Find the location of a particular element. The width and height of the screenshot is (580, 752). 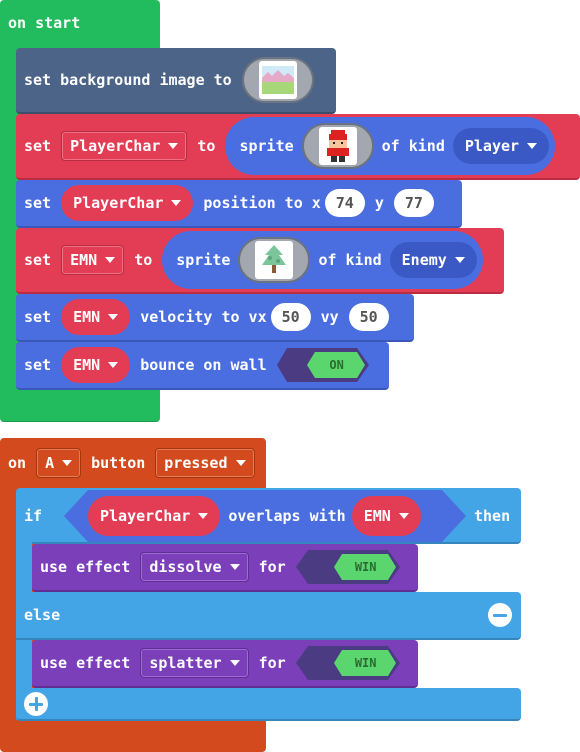

y-value-input: 77 is located at coordinates (413, 203).